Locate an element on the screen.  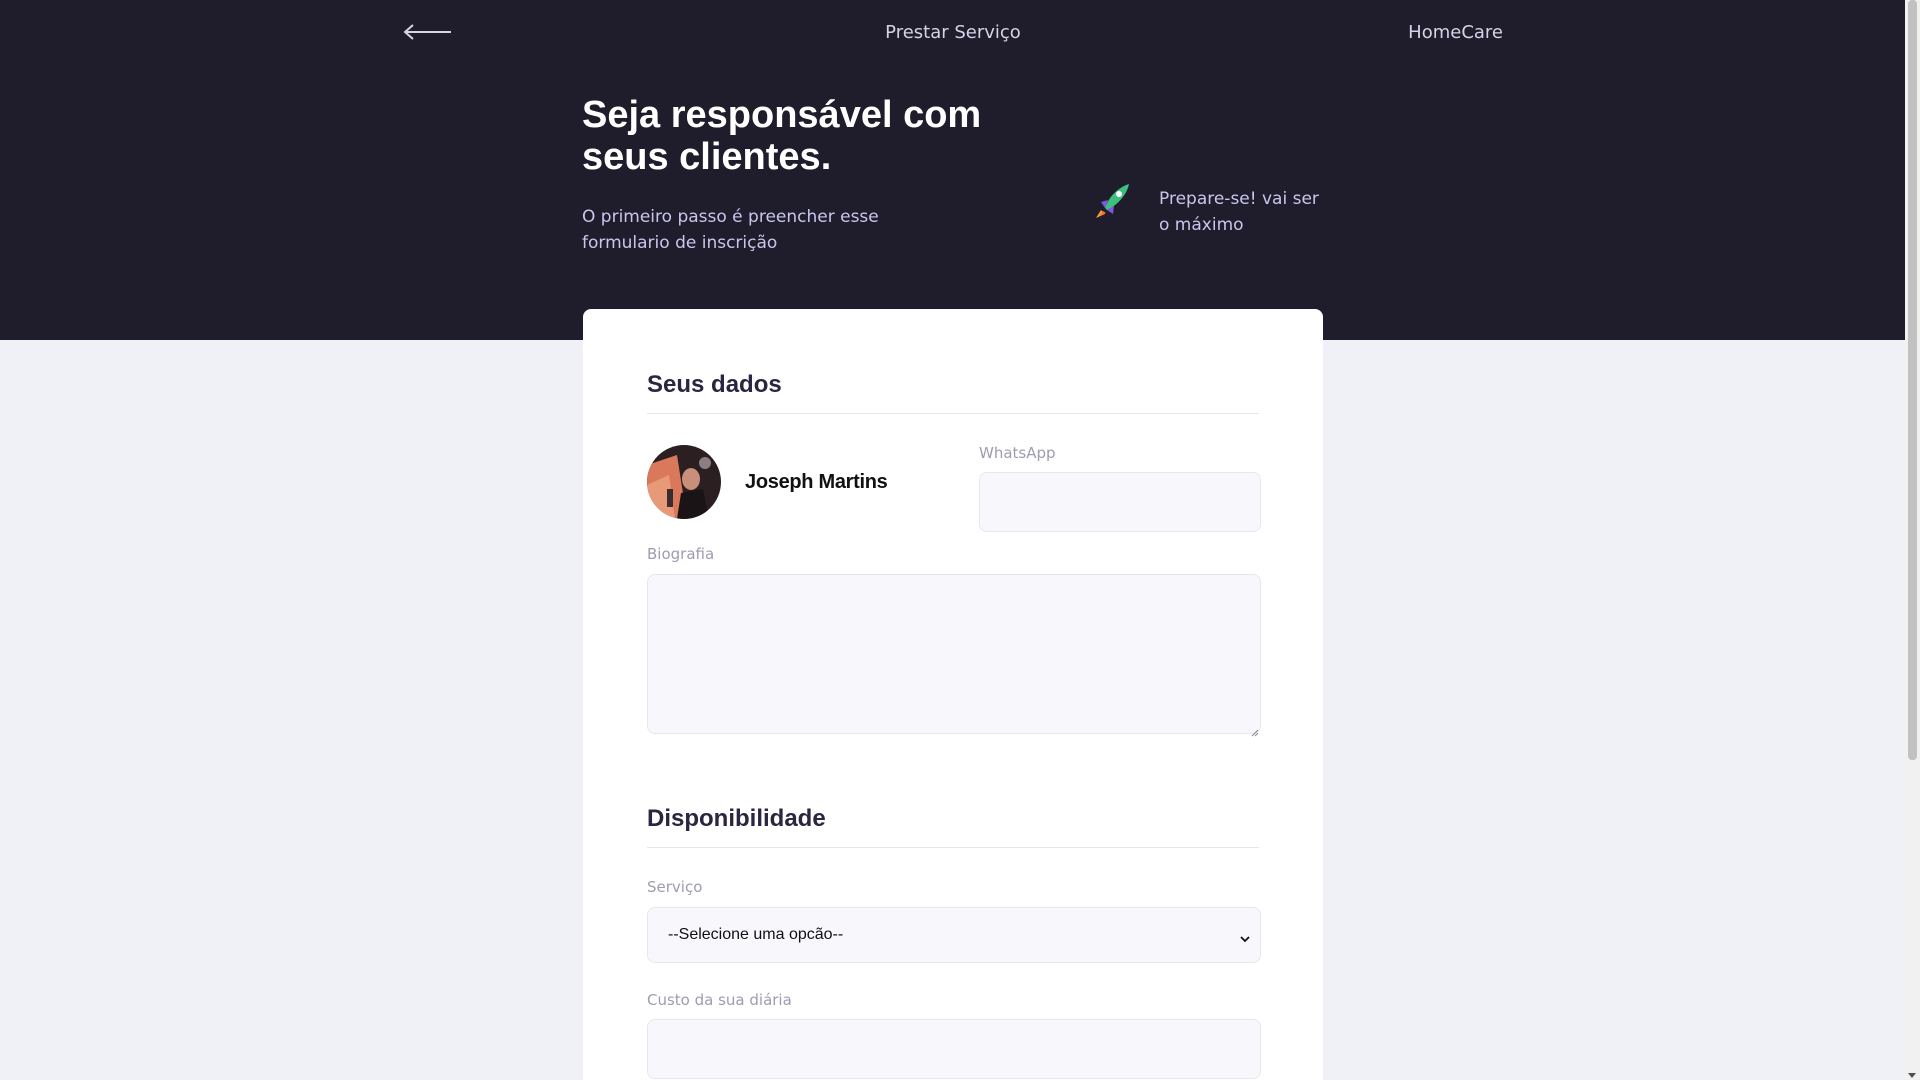
chevron-down-icon is located at coordinates (1245, 936).